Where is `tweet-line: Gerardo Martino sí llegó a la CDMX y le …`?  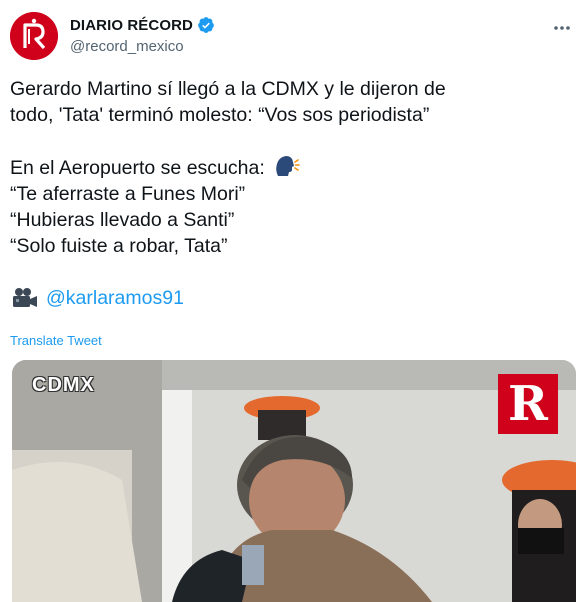 tweet-line: Gerardo Martino sí llegó a la CDMX y le … is located at coordinates (228, 89).